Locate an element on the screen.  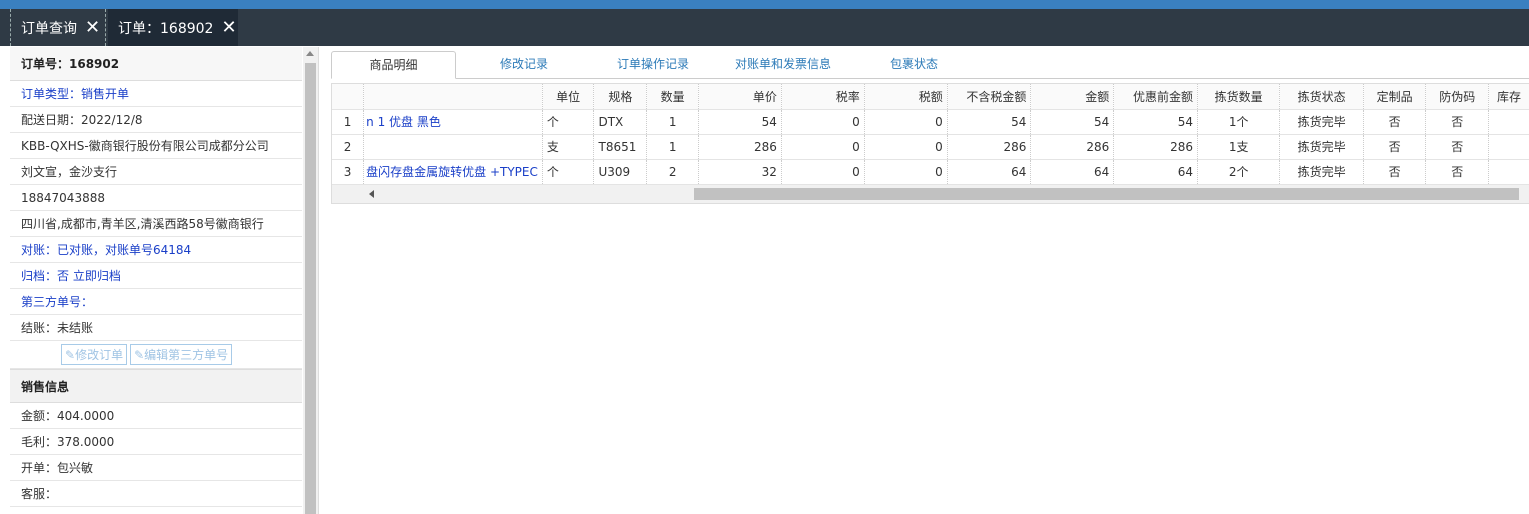
price-cell: 54 is located at coordinates (740, 122).